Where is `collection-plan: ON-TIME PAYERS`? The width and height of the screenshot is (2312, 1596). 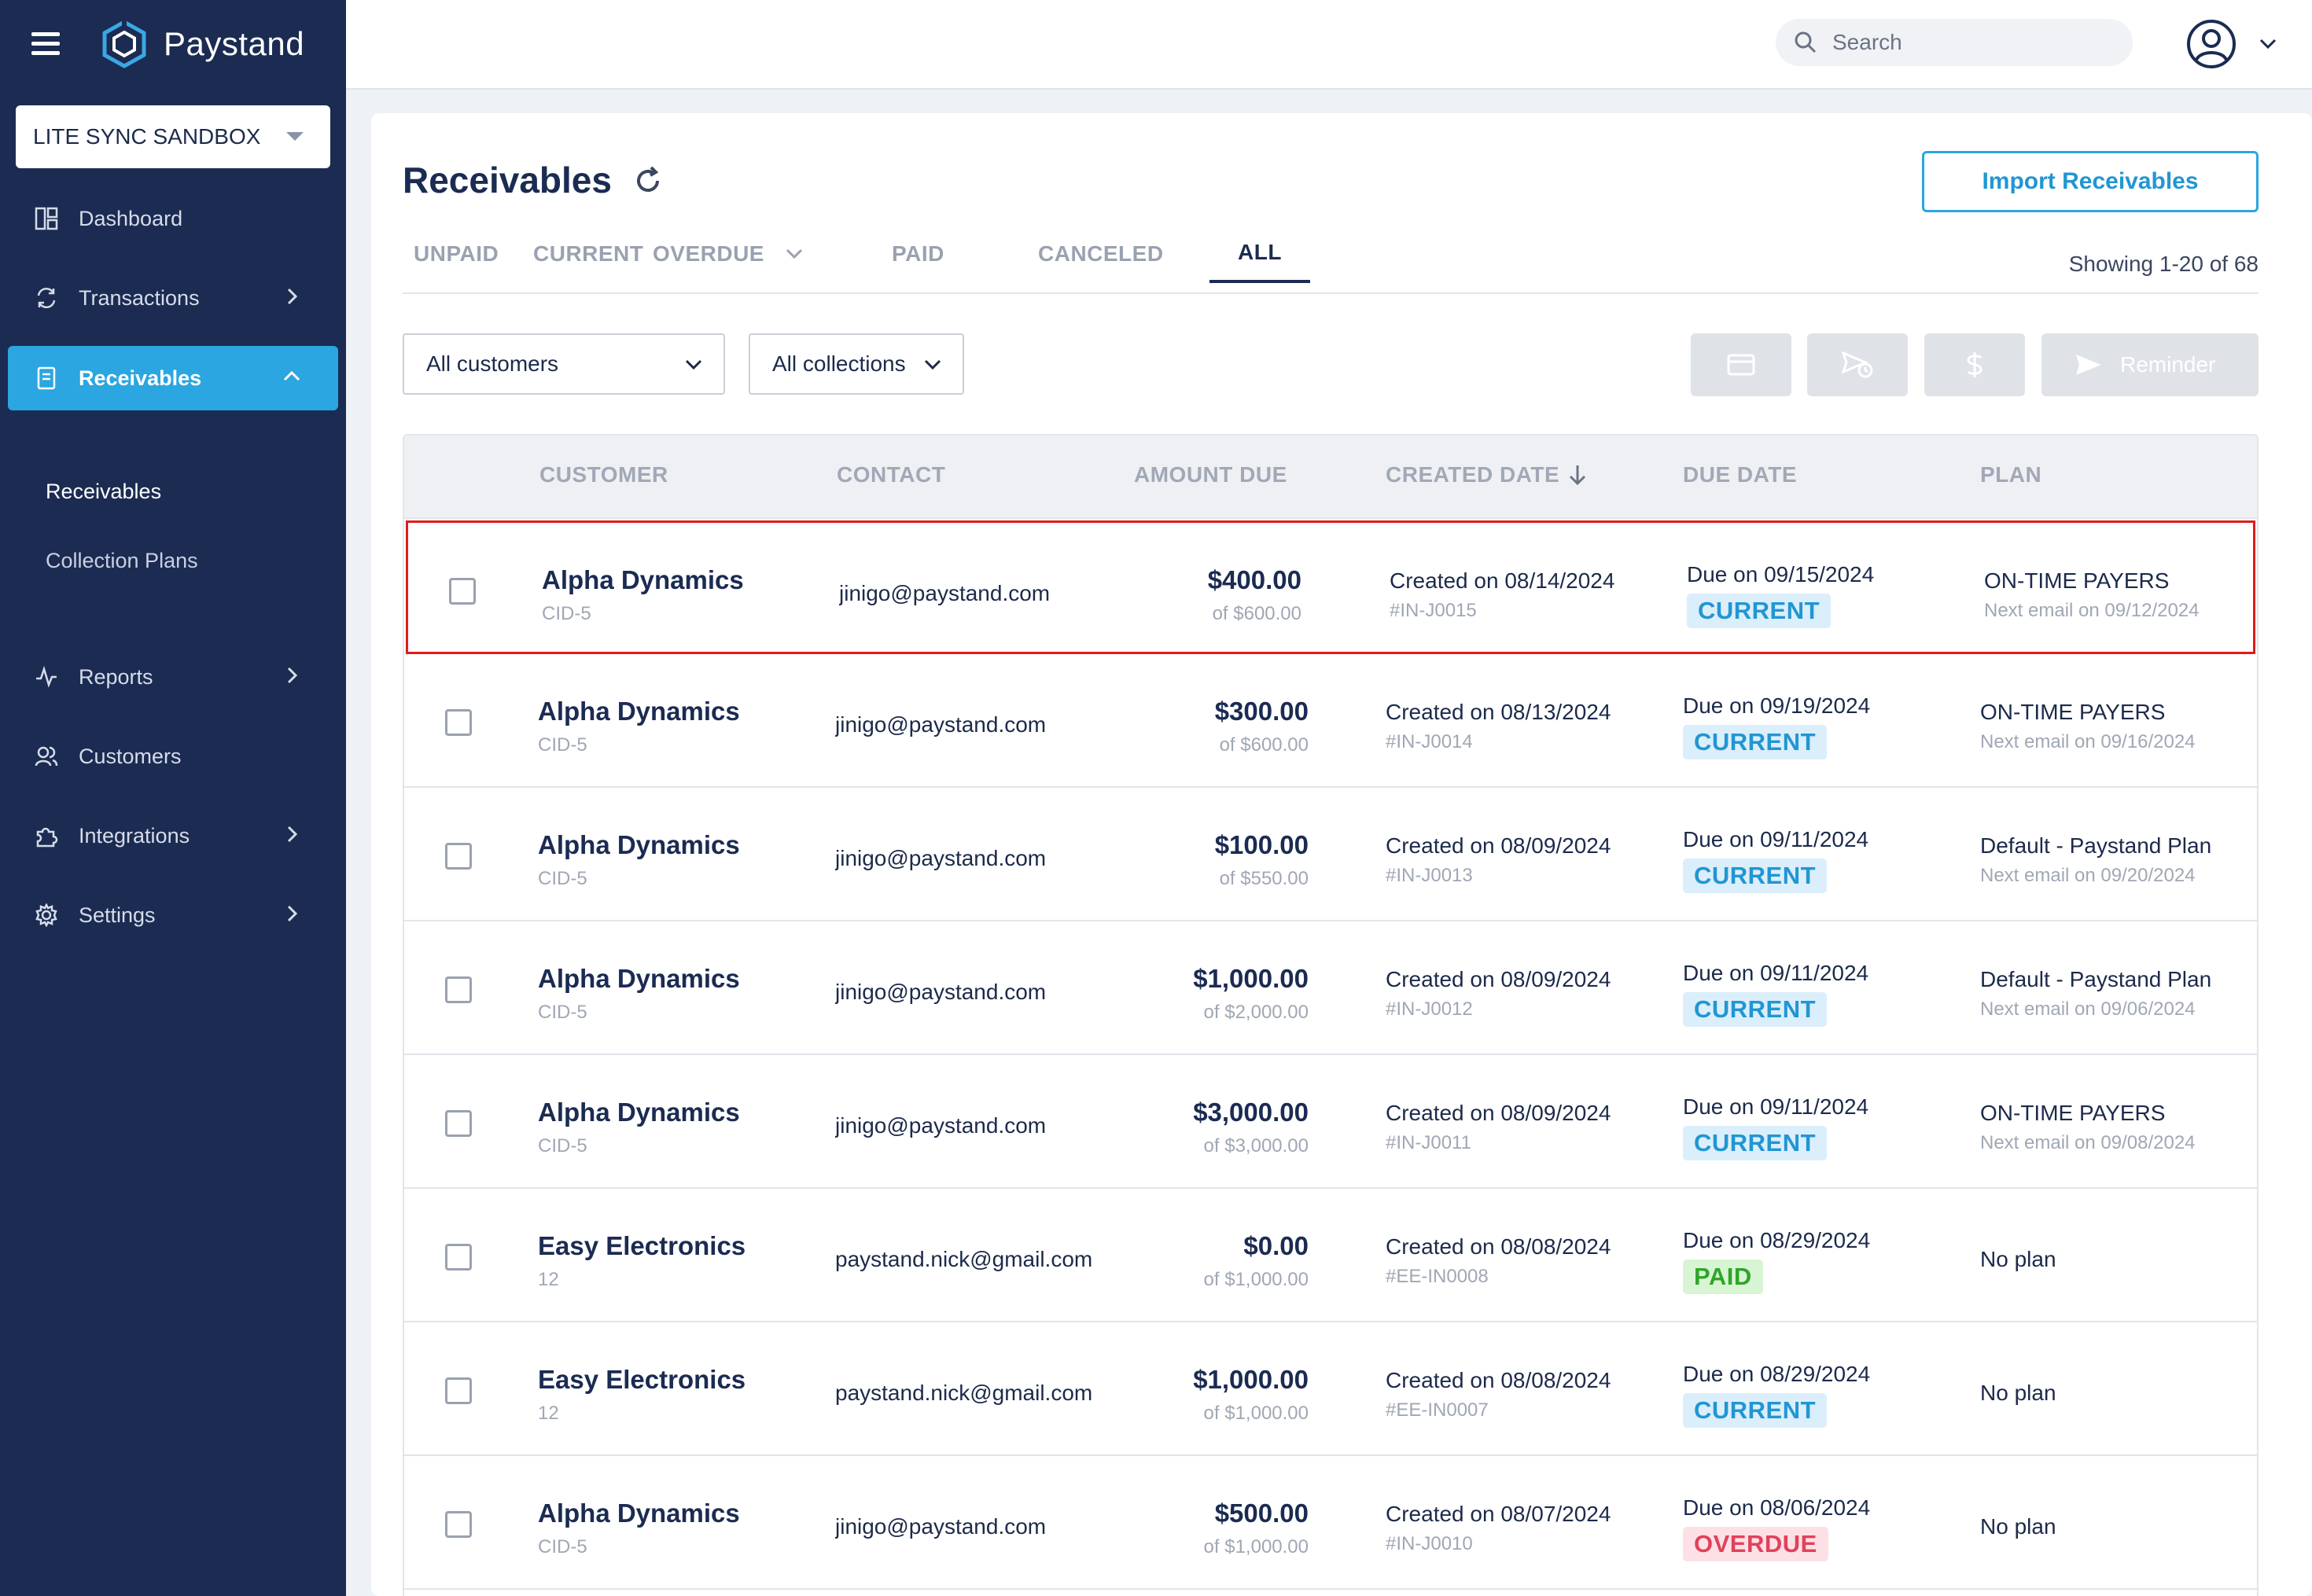
collection-plan: ON-TIME PAYERS is located at coordinates (2073, 712).